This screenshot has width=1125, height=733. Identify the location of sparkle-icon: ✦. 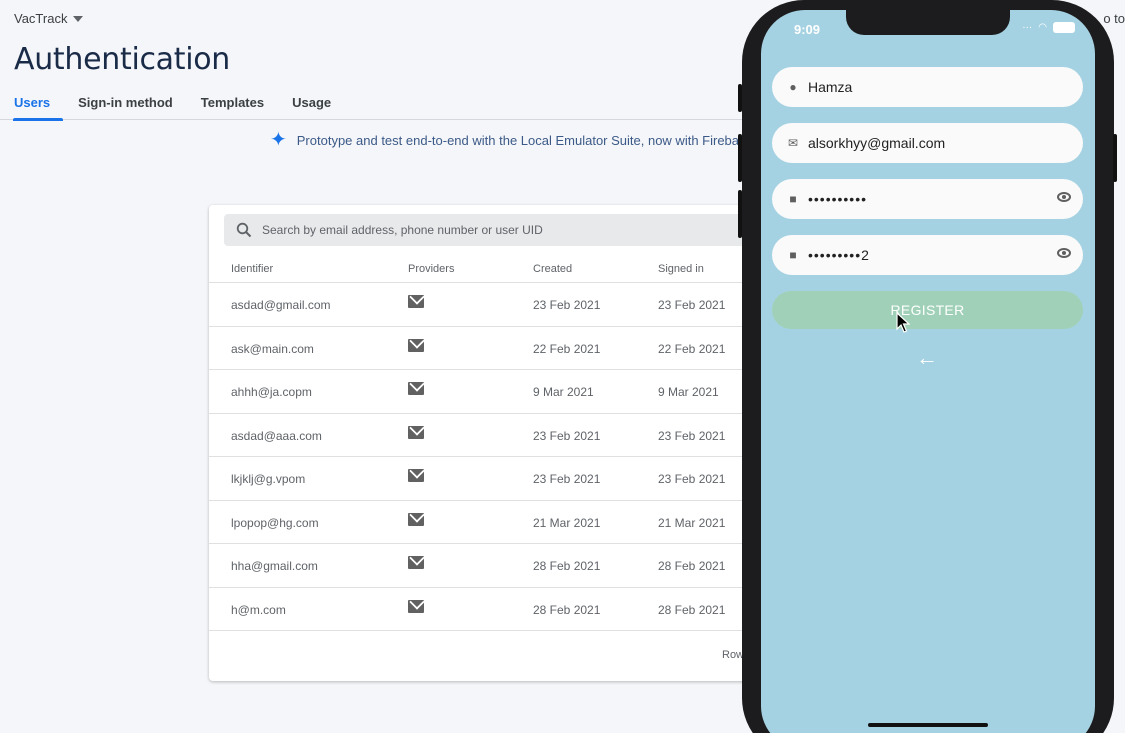
(278, 140).